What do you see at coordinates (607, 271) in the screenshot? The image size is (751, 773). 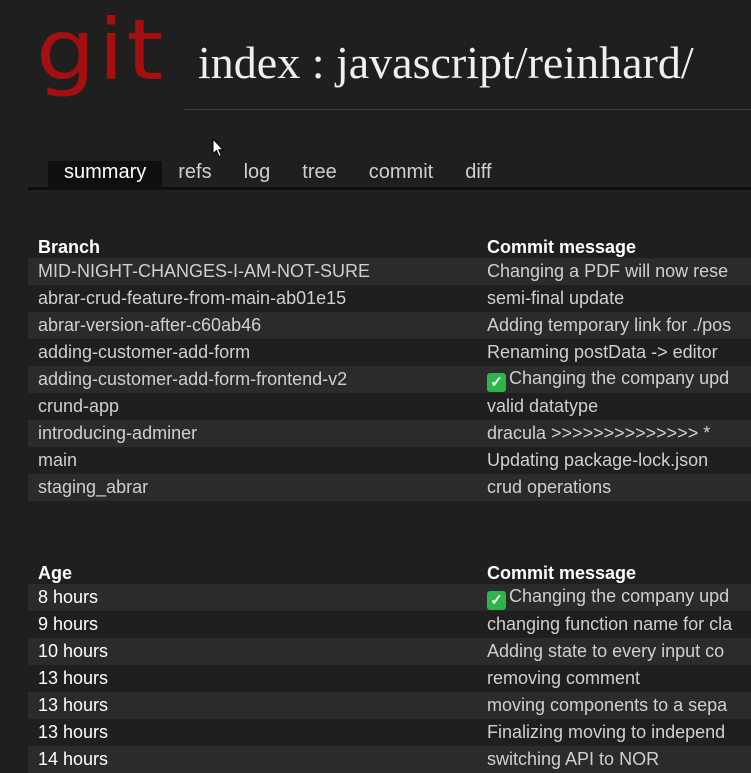 I see `commit-message-text: Changing a PDF will now rese` at bounding box center [607, 271].